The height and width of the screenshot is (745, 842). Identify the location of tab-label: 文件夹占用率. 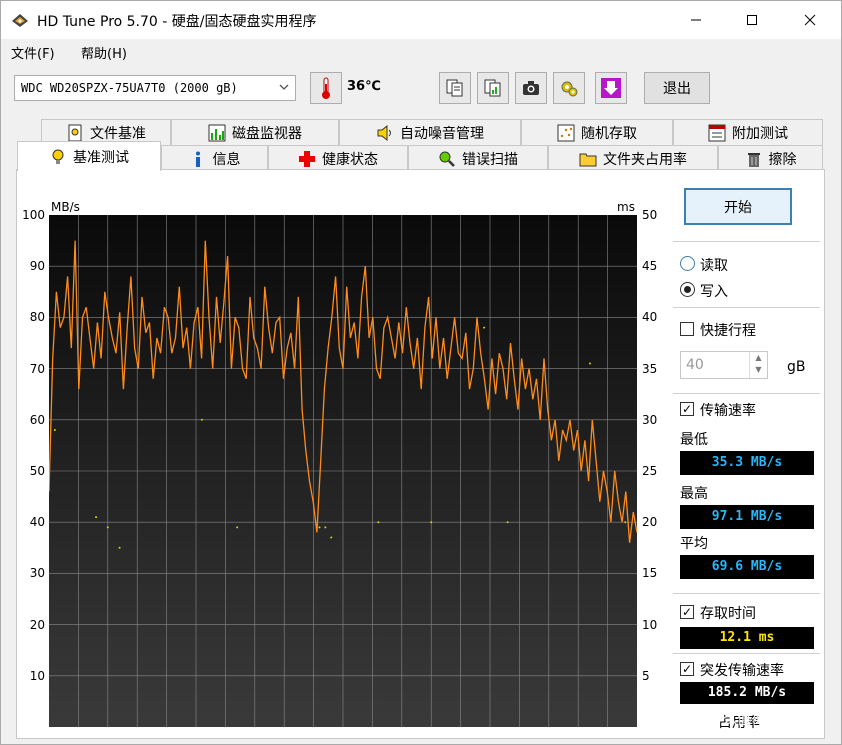
(645, 159).